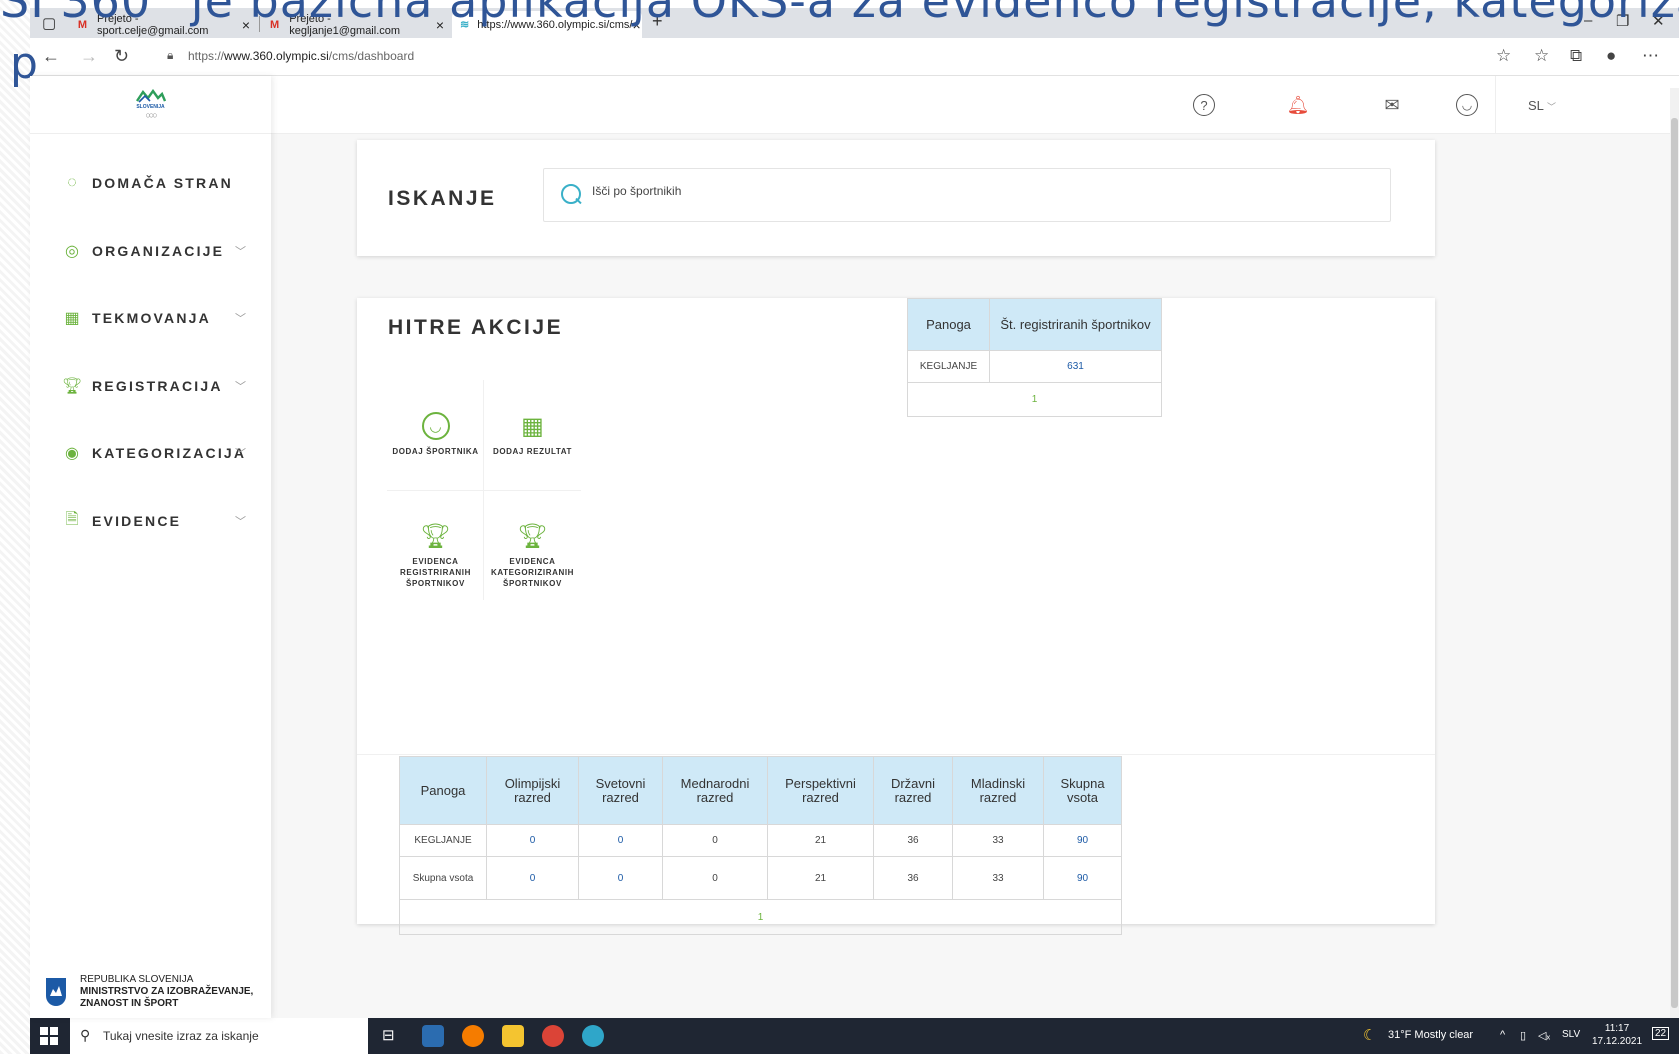  What do you see at coordinates (1650, 56) in the screenshot?
I see `more-icon: ⋯` at bounding box center [1650, 56].